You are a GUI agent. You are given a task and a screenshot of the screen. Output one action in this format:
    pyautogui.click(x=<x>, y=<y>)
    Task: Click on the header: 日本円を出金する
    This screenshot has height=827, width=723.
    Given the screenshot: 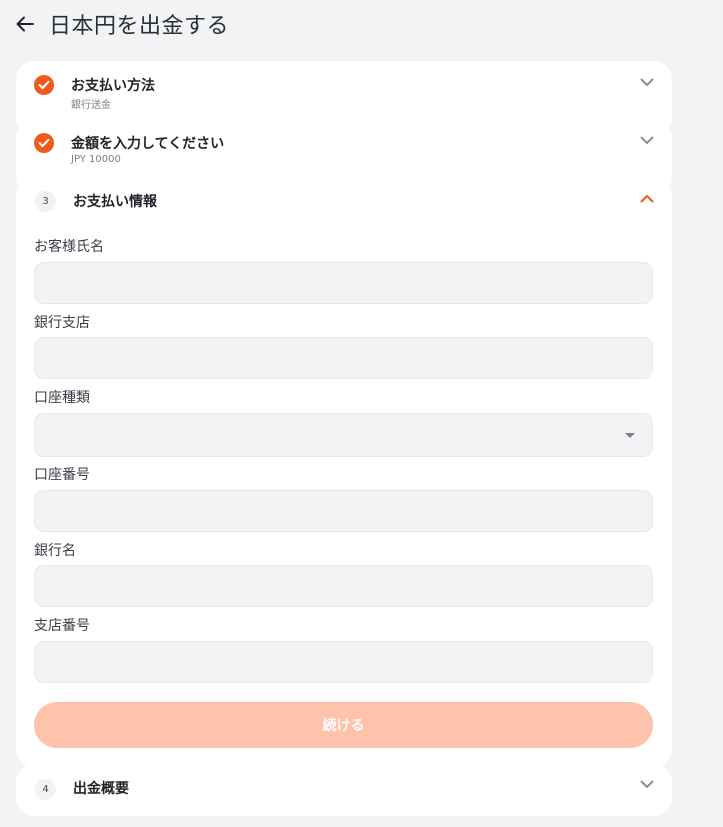 What is the action you would take?
    pyautogui.click(x=121, y=24)
    